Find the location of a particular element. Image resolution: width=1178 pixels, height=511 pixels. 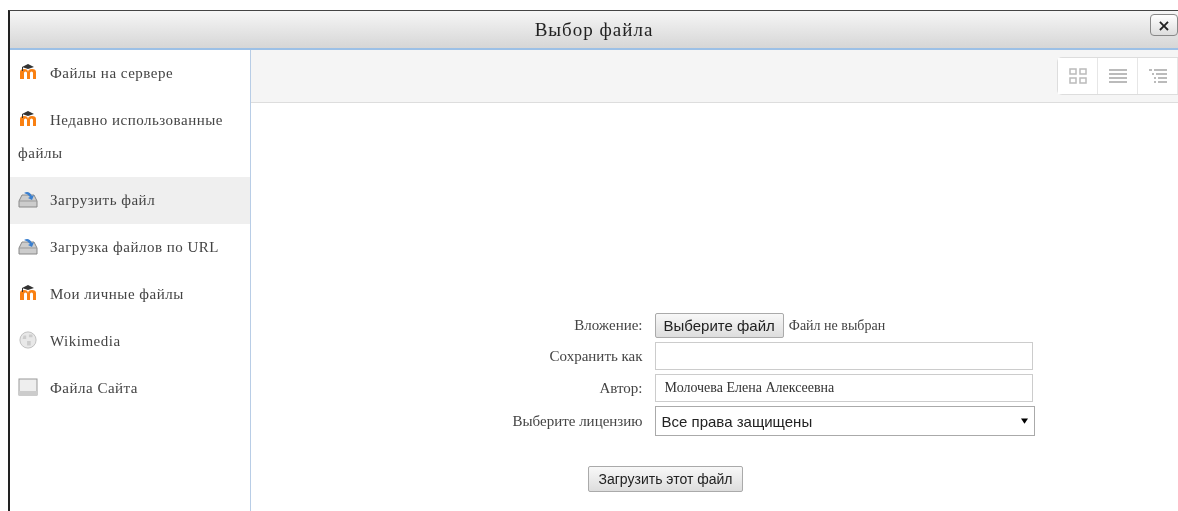

drive-icon is located at coordinates (28, 387).